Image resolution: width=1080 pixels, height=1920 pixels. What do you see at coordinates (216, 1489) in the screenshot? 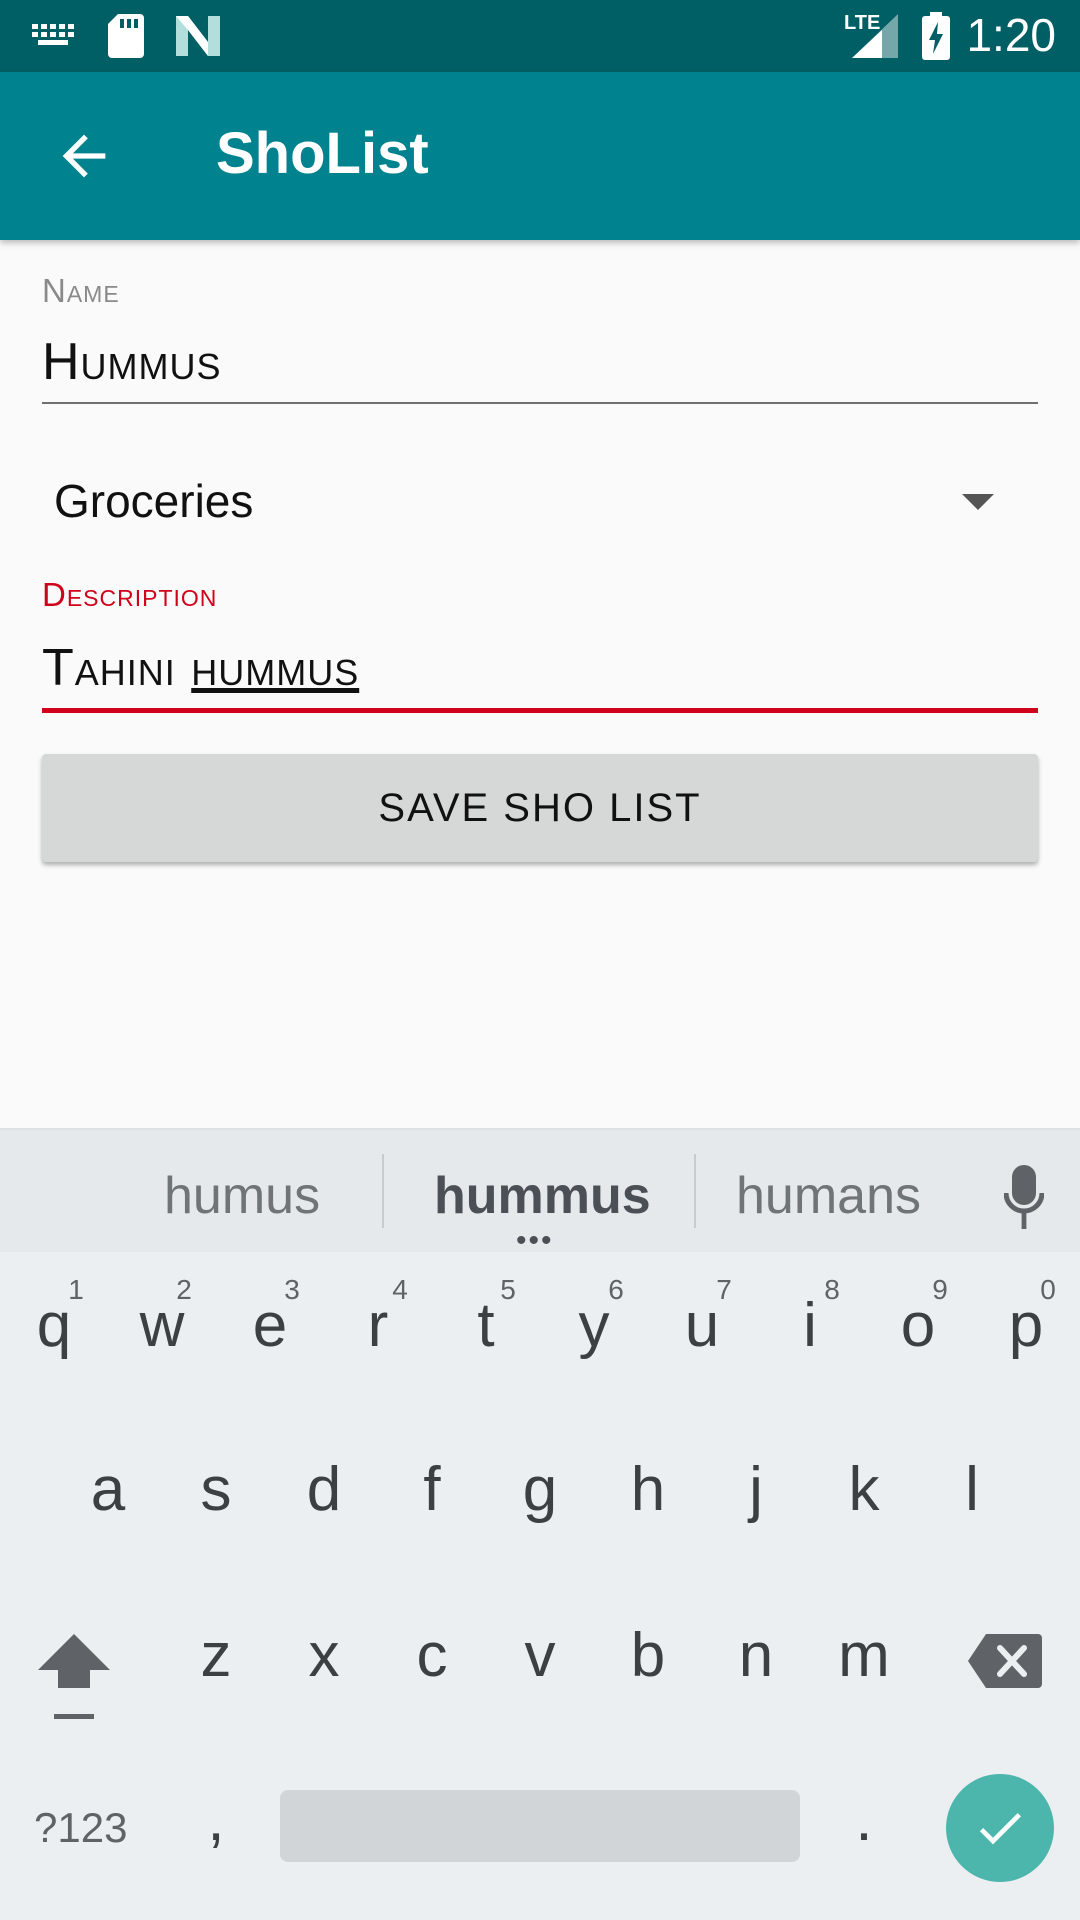
I see `key-s: s` at bounding box center [216, 1489].